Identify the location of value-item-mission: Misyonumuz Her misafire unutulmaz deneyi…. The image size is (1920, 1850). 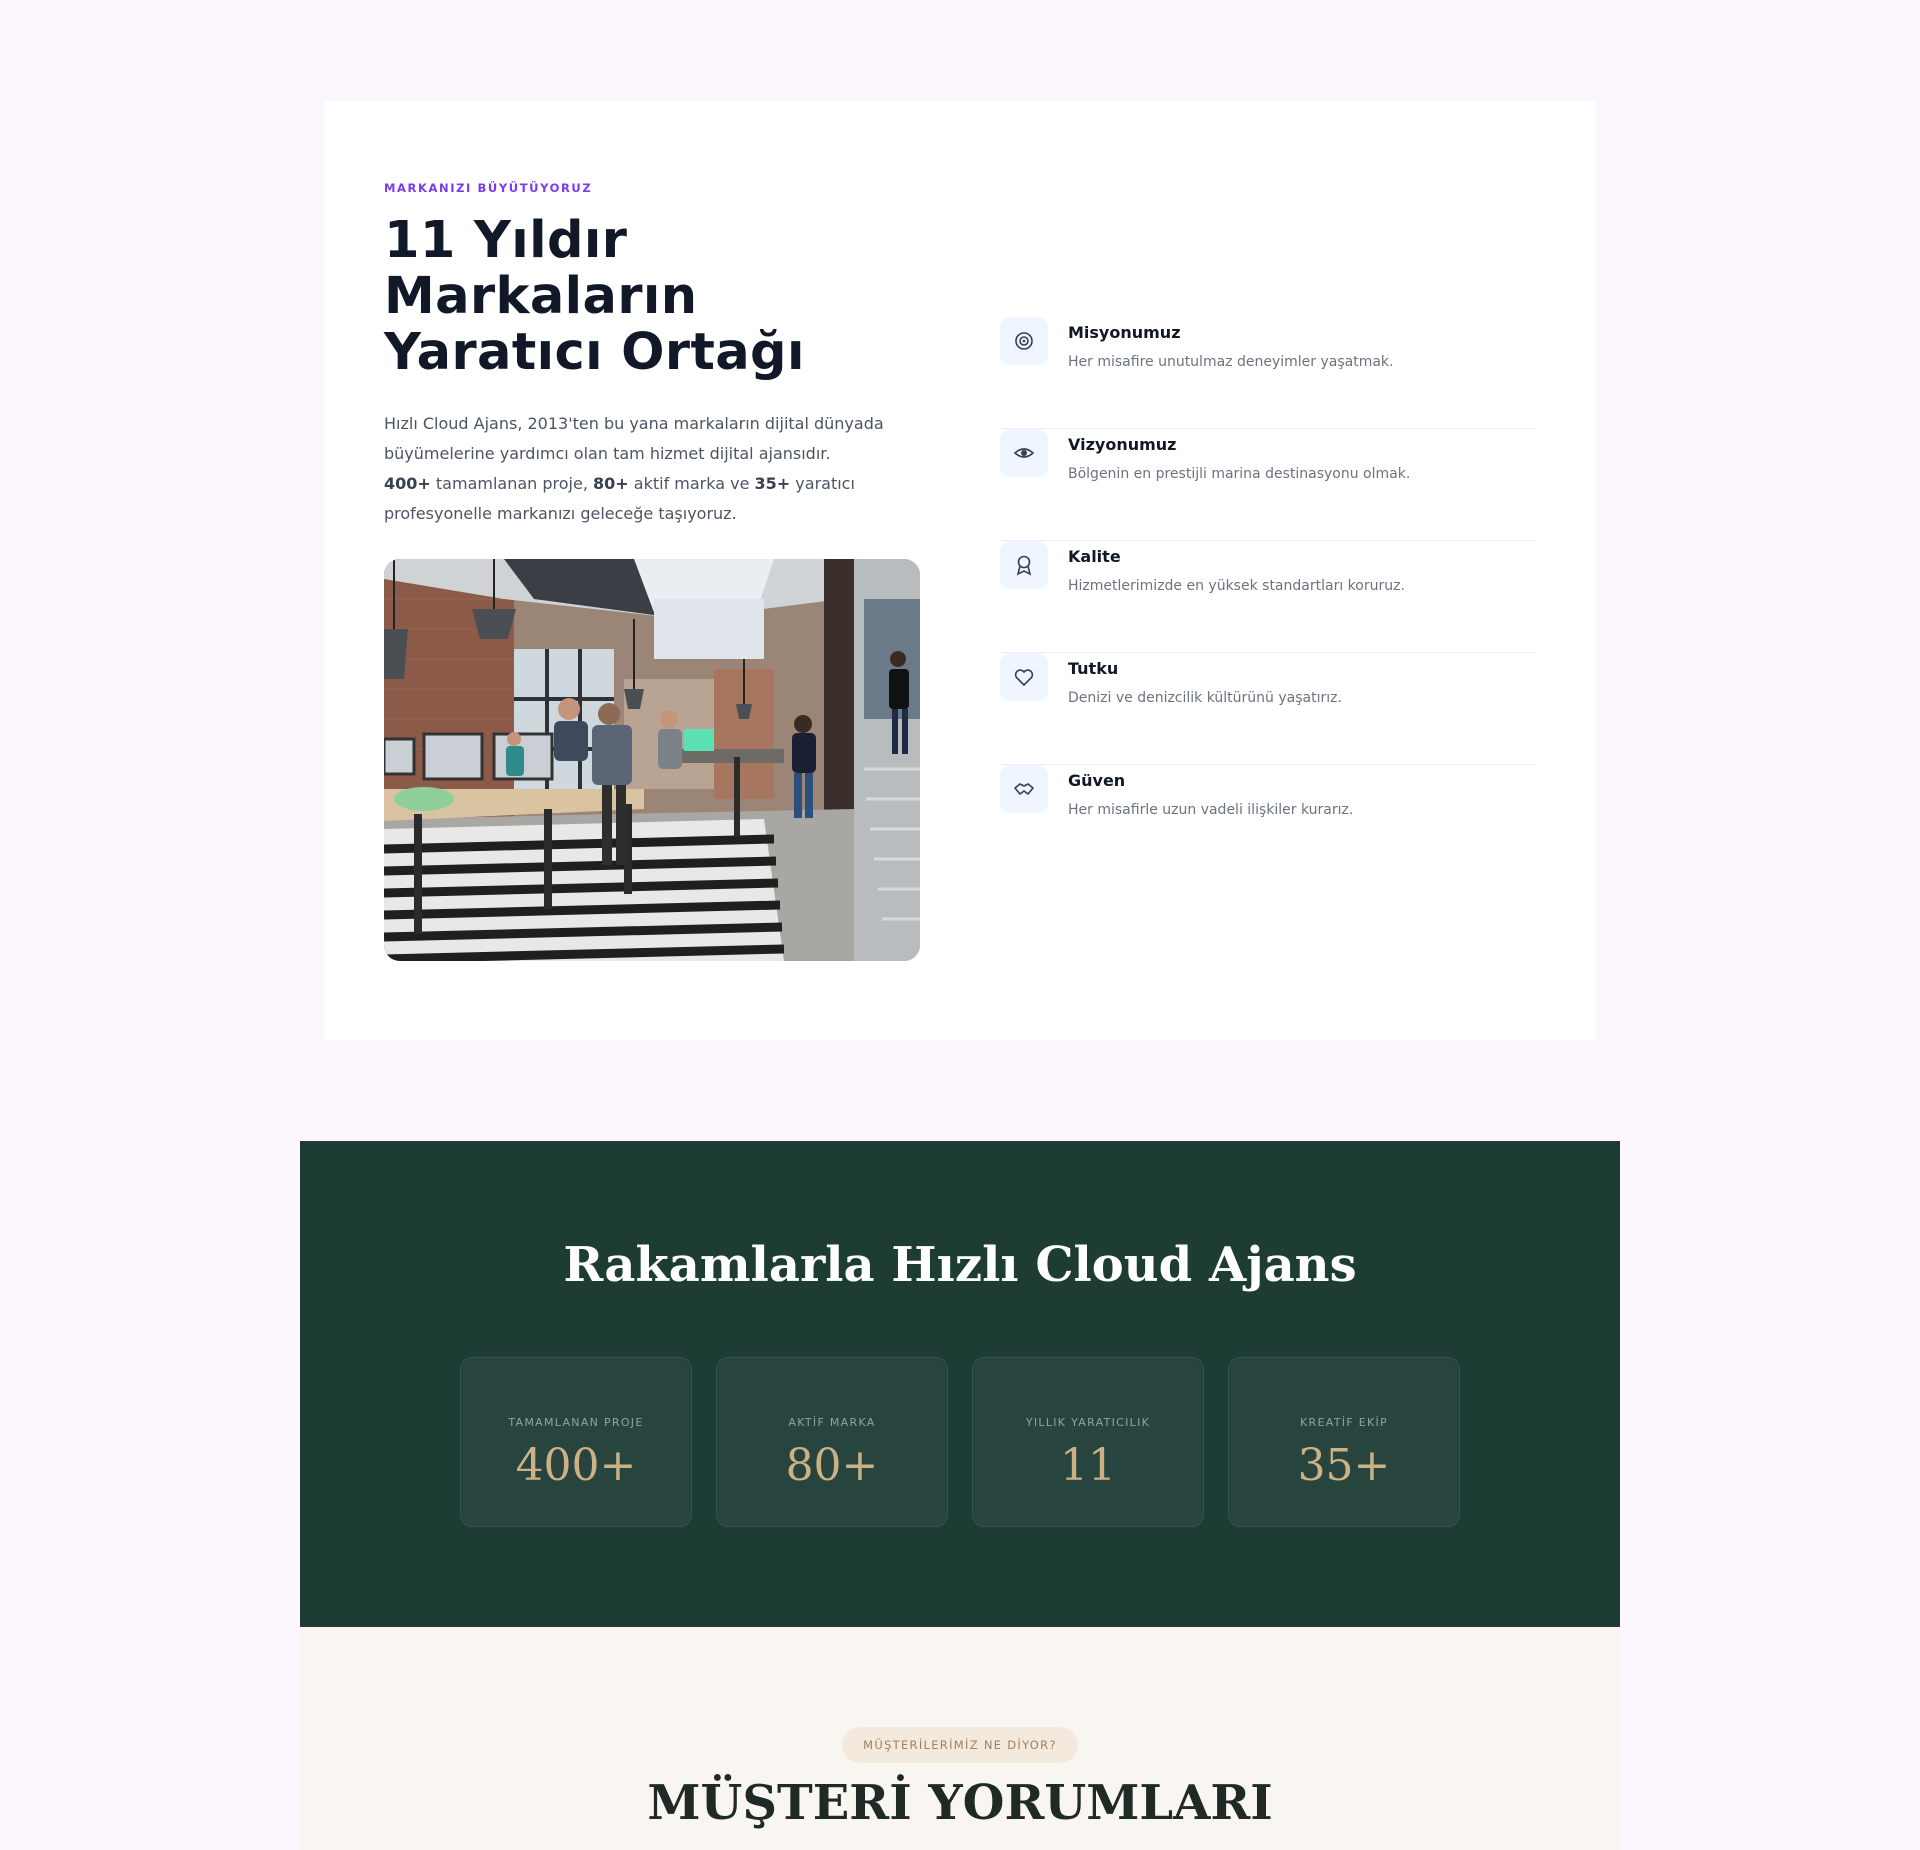
(1268, 373).